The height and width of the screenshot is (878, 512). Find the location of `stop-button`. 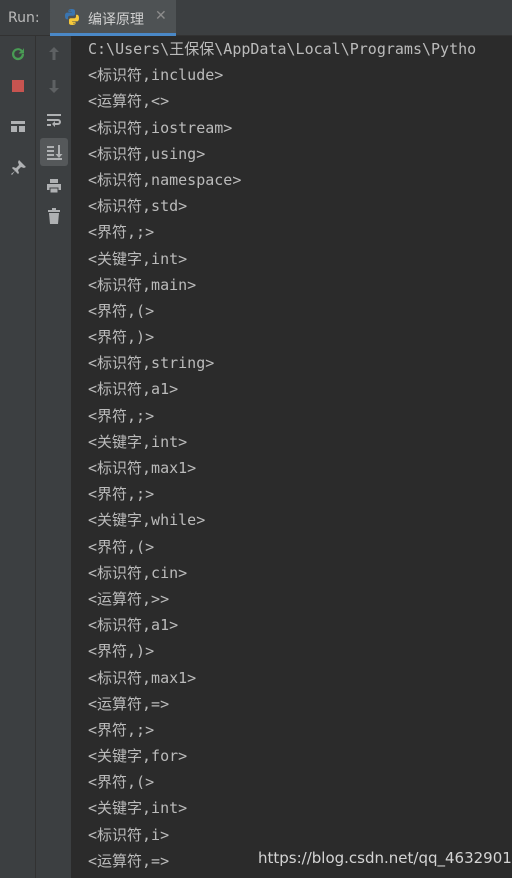

stop-button is located at coordinates (18, 86).